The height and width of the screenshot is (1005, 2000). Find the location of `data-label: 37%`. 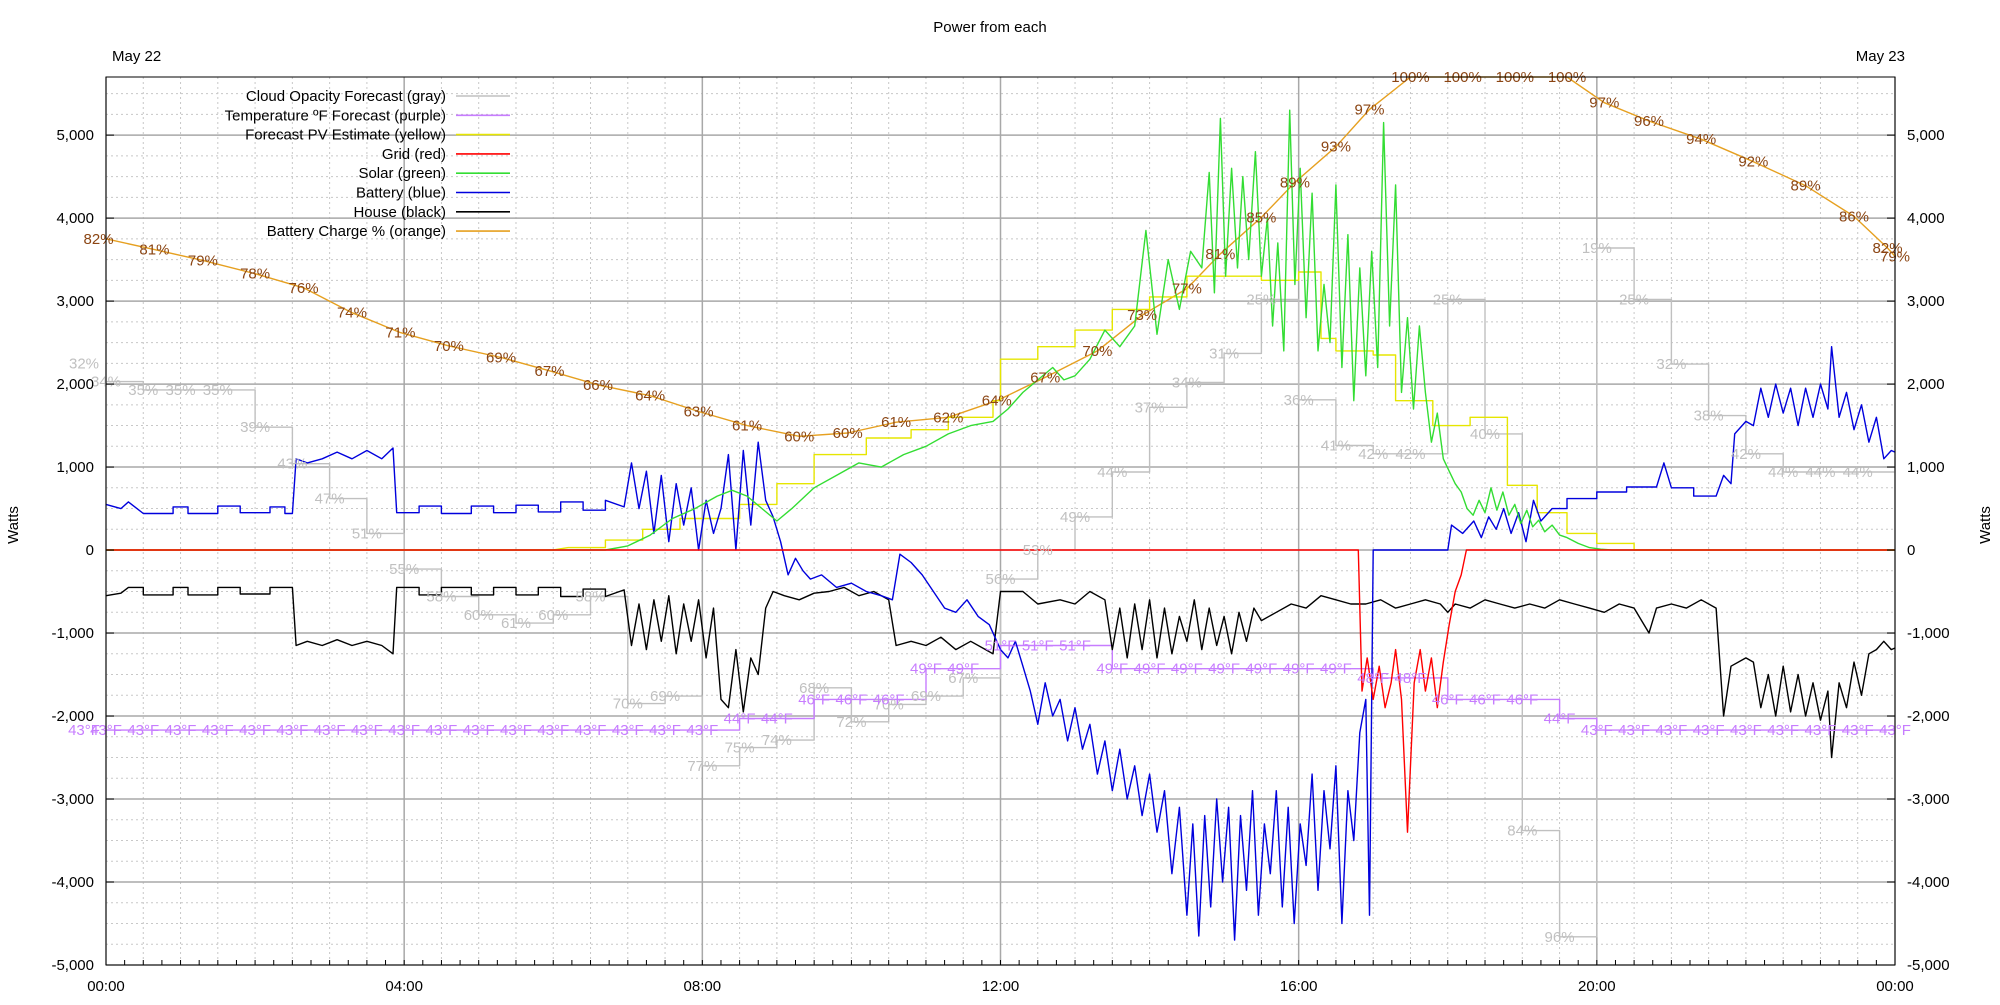

data-label: 37% is located at coordinates (1150, 407).